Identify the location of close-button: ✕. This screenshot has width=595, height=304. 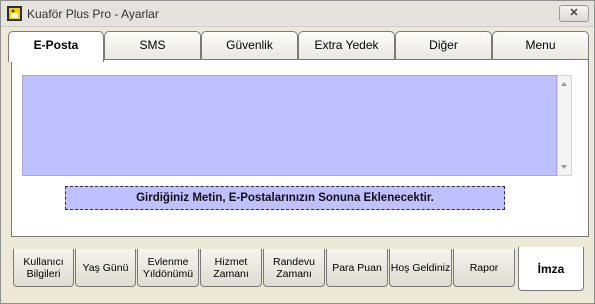
(574, 13).